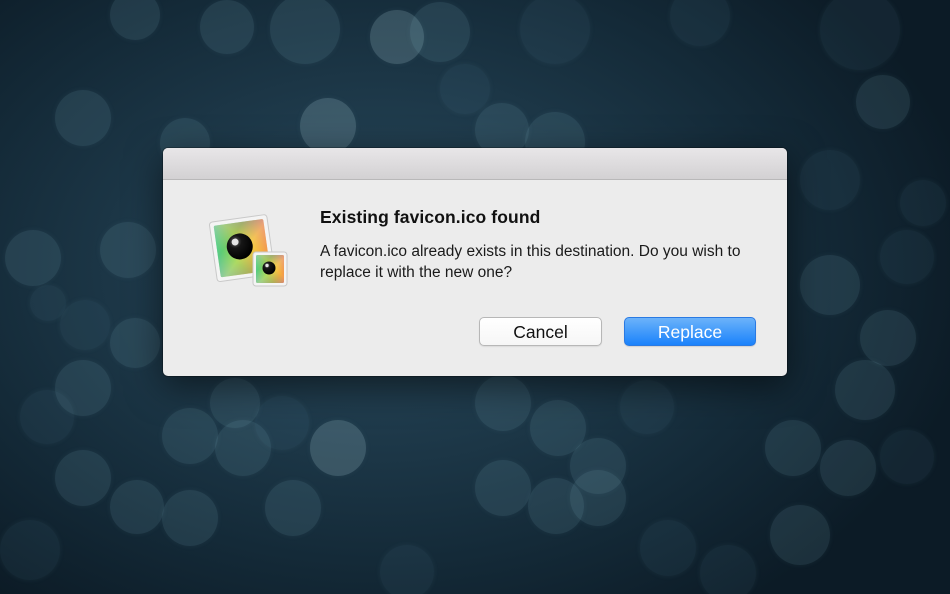 This screenshot has width=950, height=594. Describe the element at coordinates (540, 331) in the screenshot. I see `cancel-button: Cancel` at that location.